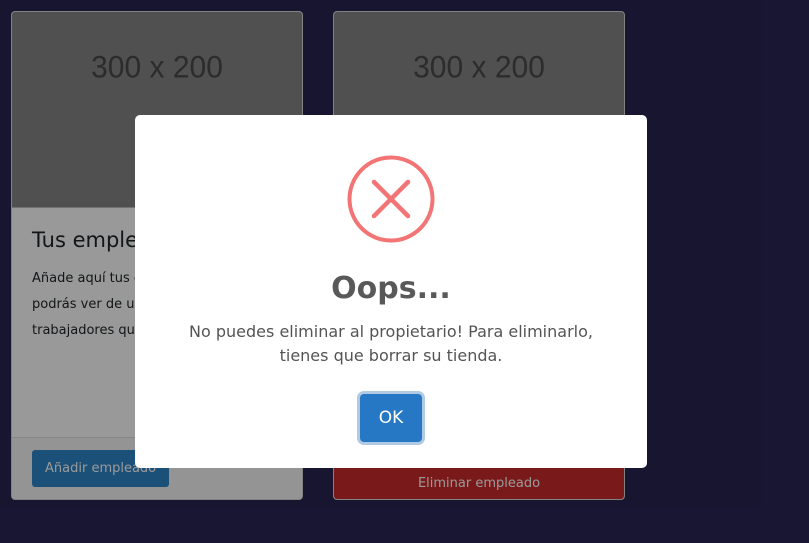 The height and width of the screenshot is (543, 809). I want to click on dialog-message-line: tienes que borrar su tienda., so click(391, 355).